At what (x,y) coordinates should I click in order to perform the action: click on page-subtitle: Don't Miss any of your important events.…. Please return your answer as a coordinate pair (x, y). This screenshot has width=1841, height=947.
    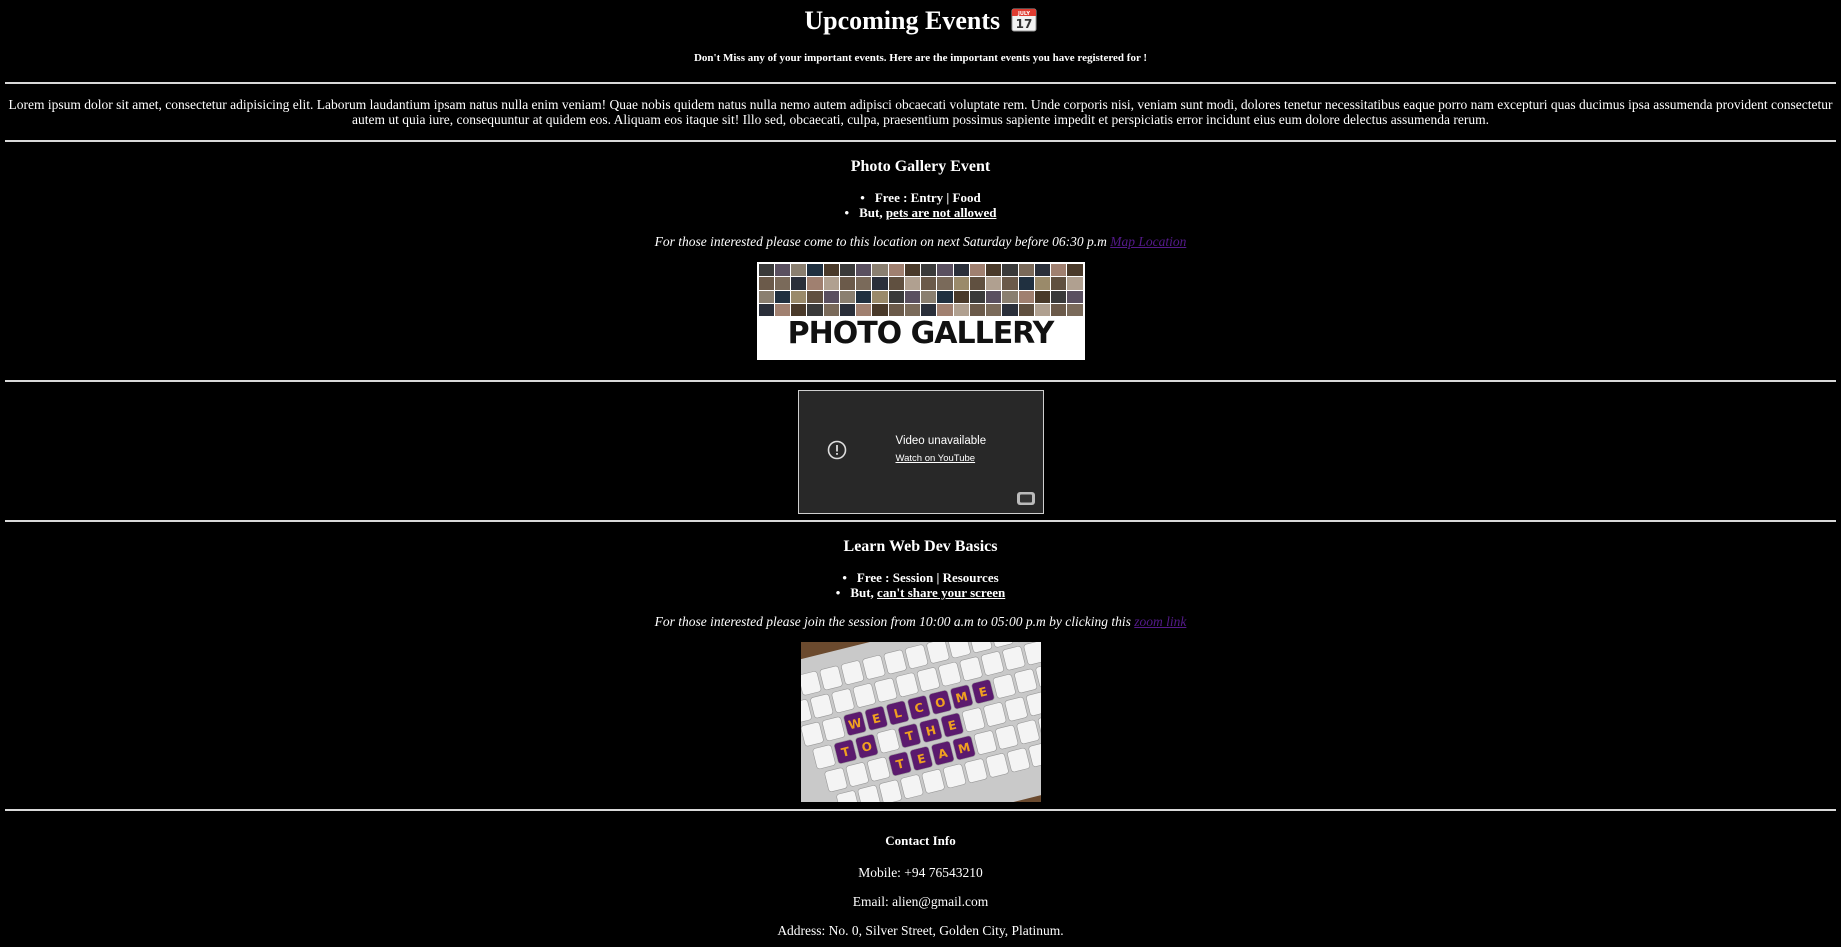
    Looking at the image, I should click on (920, 58).